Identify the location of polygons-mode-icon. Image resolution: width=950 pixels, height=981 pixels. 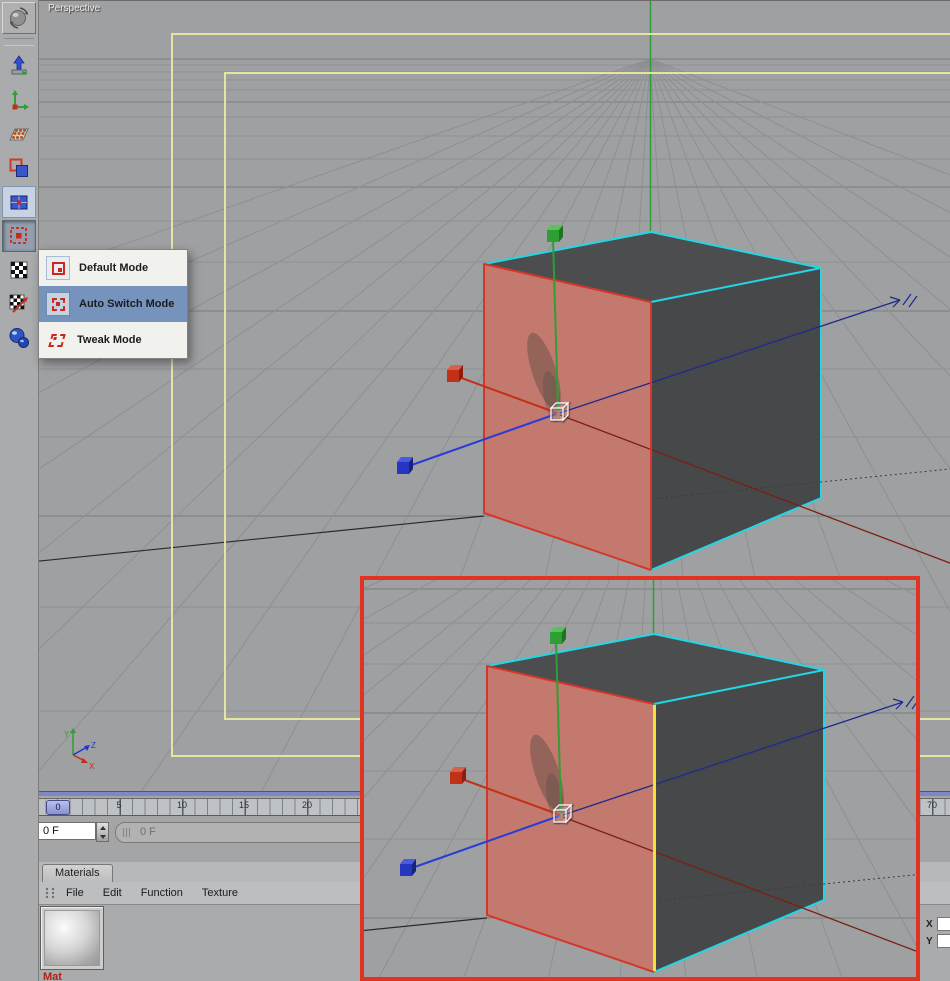
(19, 202).